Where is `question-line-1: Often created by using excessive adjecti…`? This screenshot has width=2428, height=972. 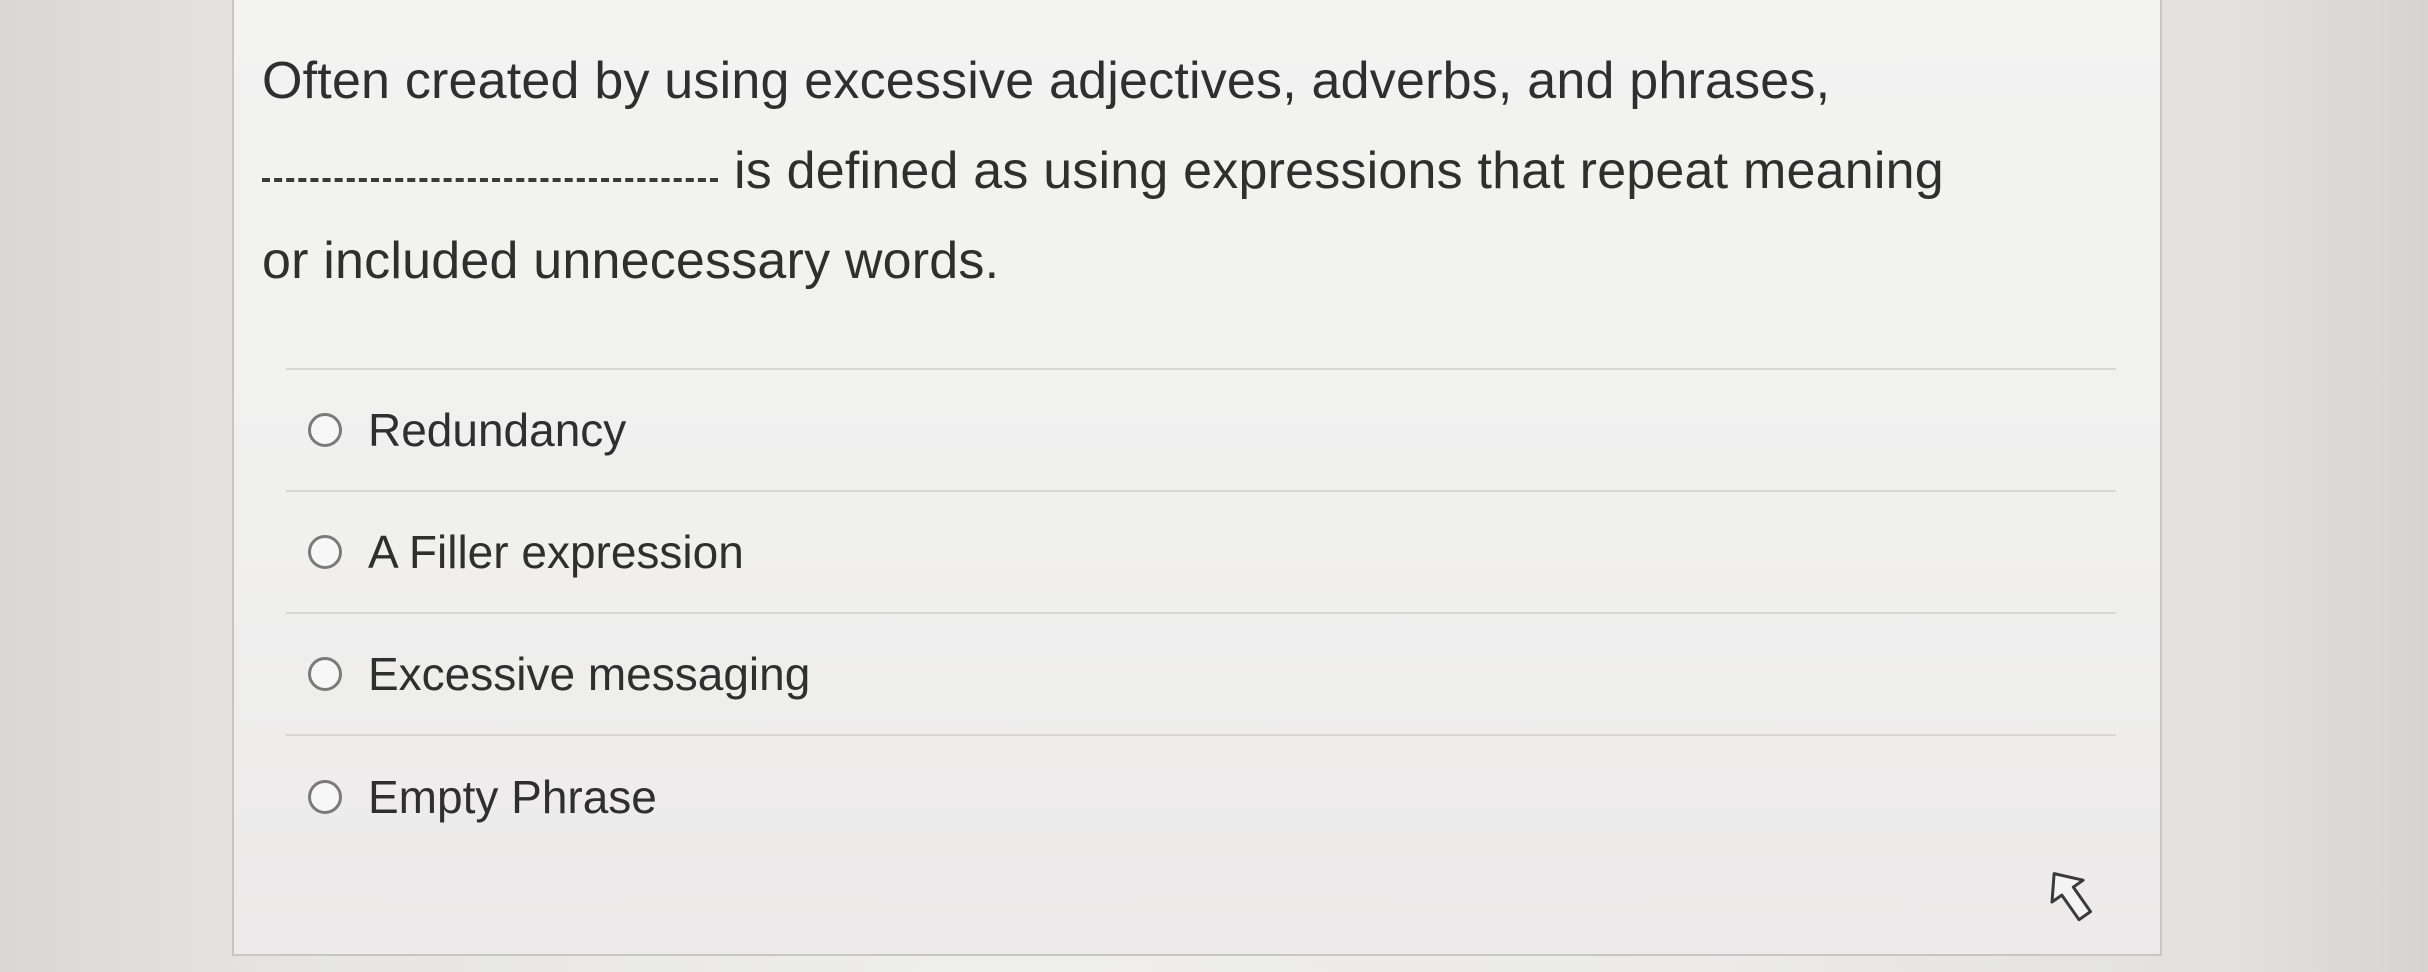
question-line-1: Often created by using excessive adjecti… is located at coordinates (1046, 81).